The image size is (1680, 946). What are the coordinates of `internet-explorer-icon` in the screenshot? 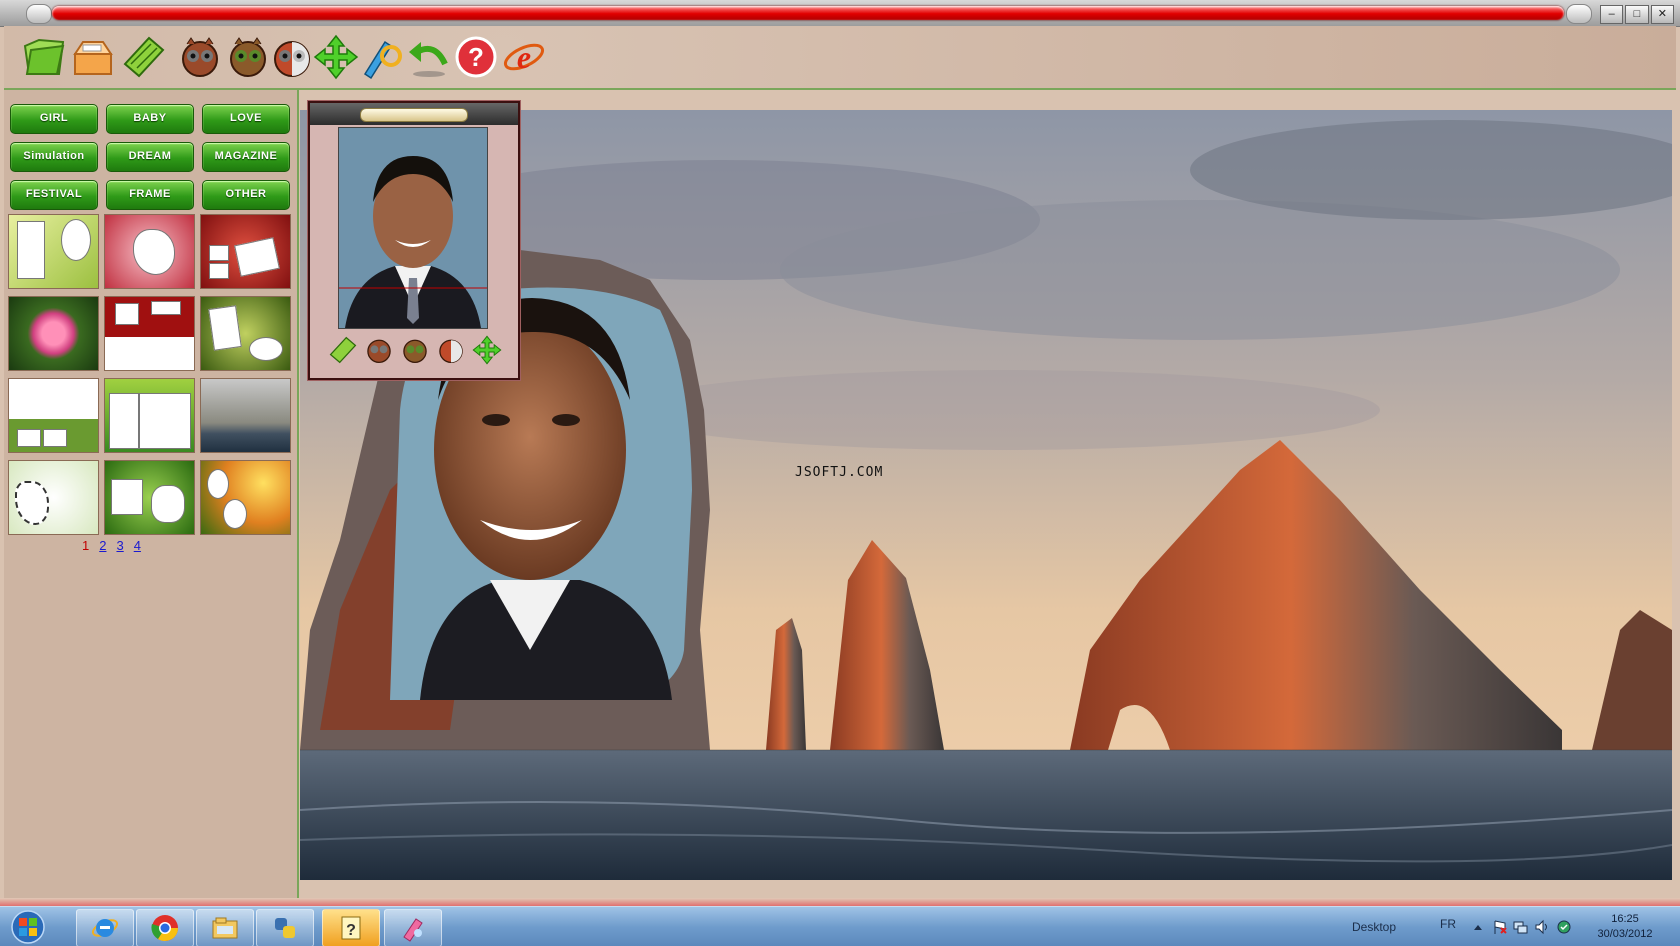 It's located at (105, 928).